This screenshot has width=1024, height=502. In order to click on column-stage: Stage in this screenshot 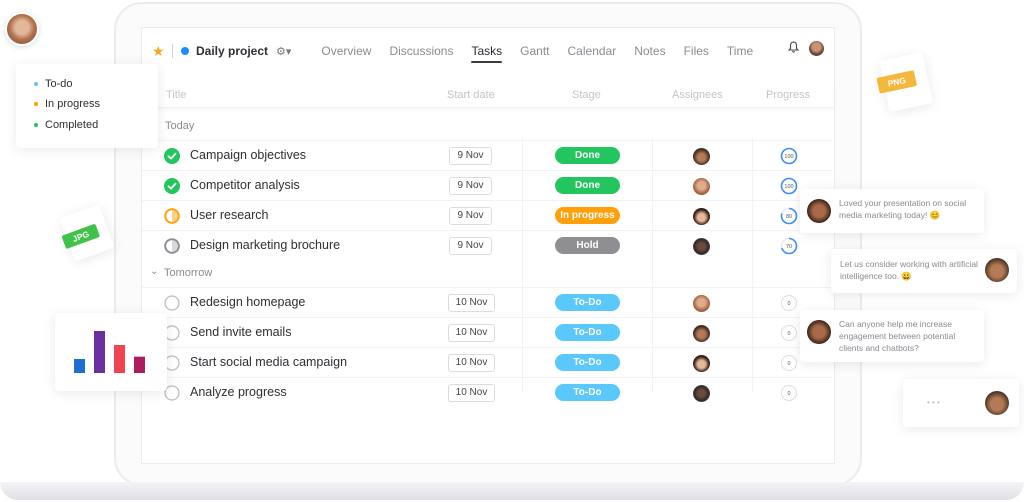, I will do `click(586, 95)`.